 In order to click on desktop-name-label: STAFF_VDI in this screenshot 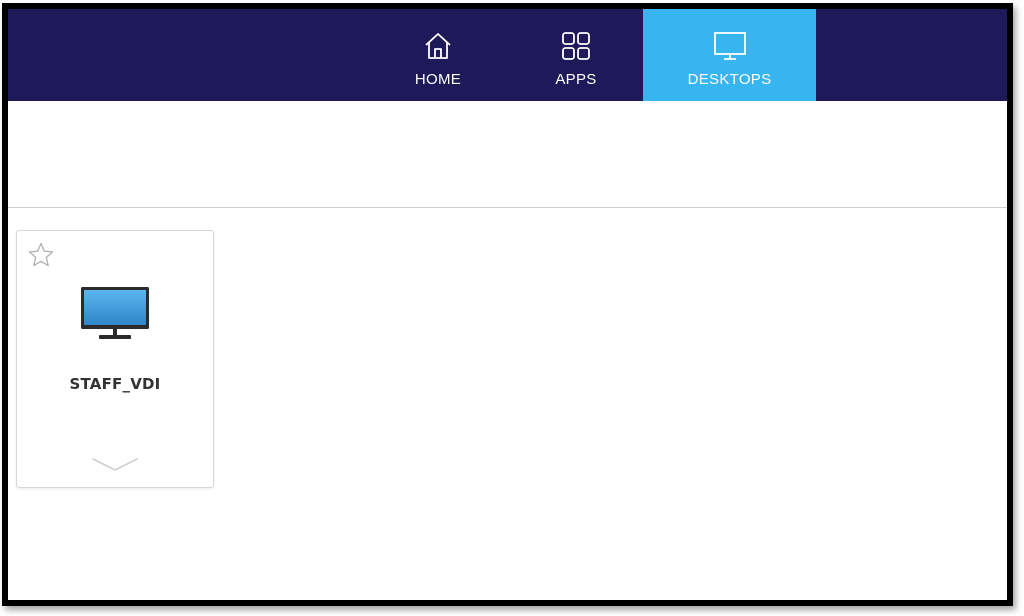, I will do `click(115, 384)`.